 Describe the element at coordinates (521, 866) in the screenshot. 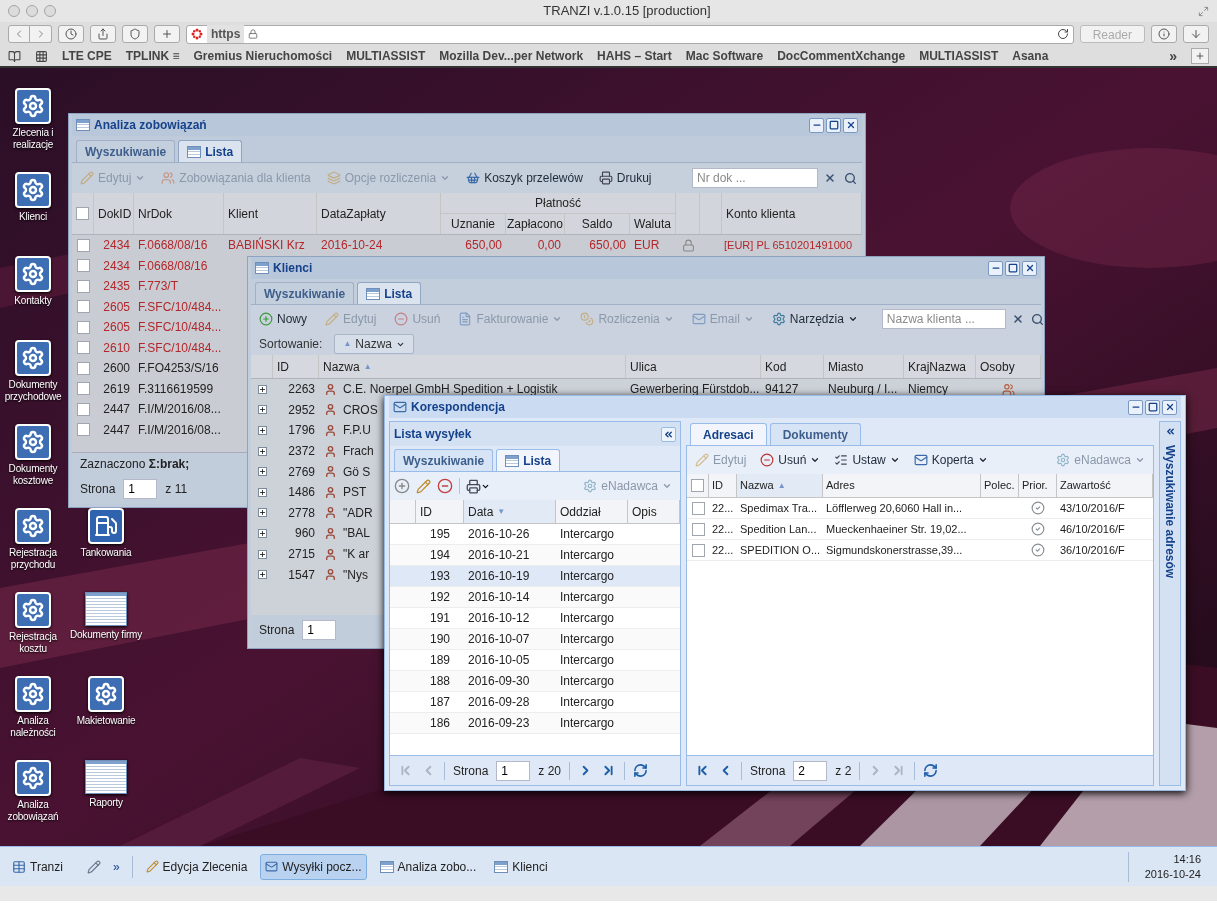

I see `task-button: Klienci` at that location.